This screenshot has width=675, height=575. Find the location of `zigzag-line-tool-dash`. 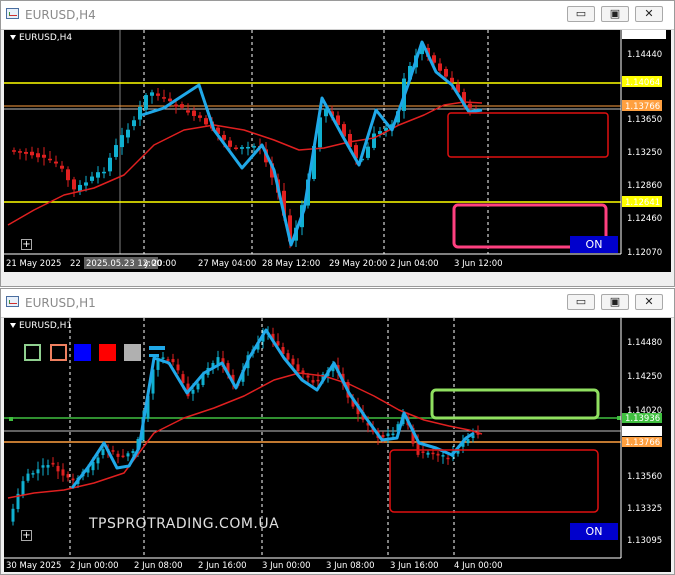

zigzag-line-tool-dash is located at coordinates (154, 355).